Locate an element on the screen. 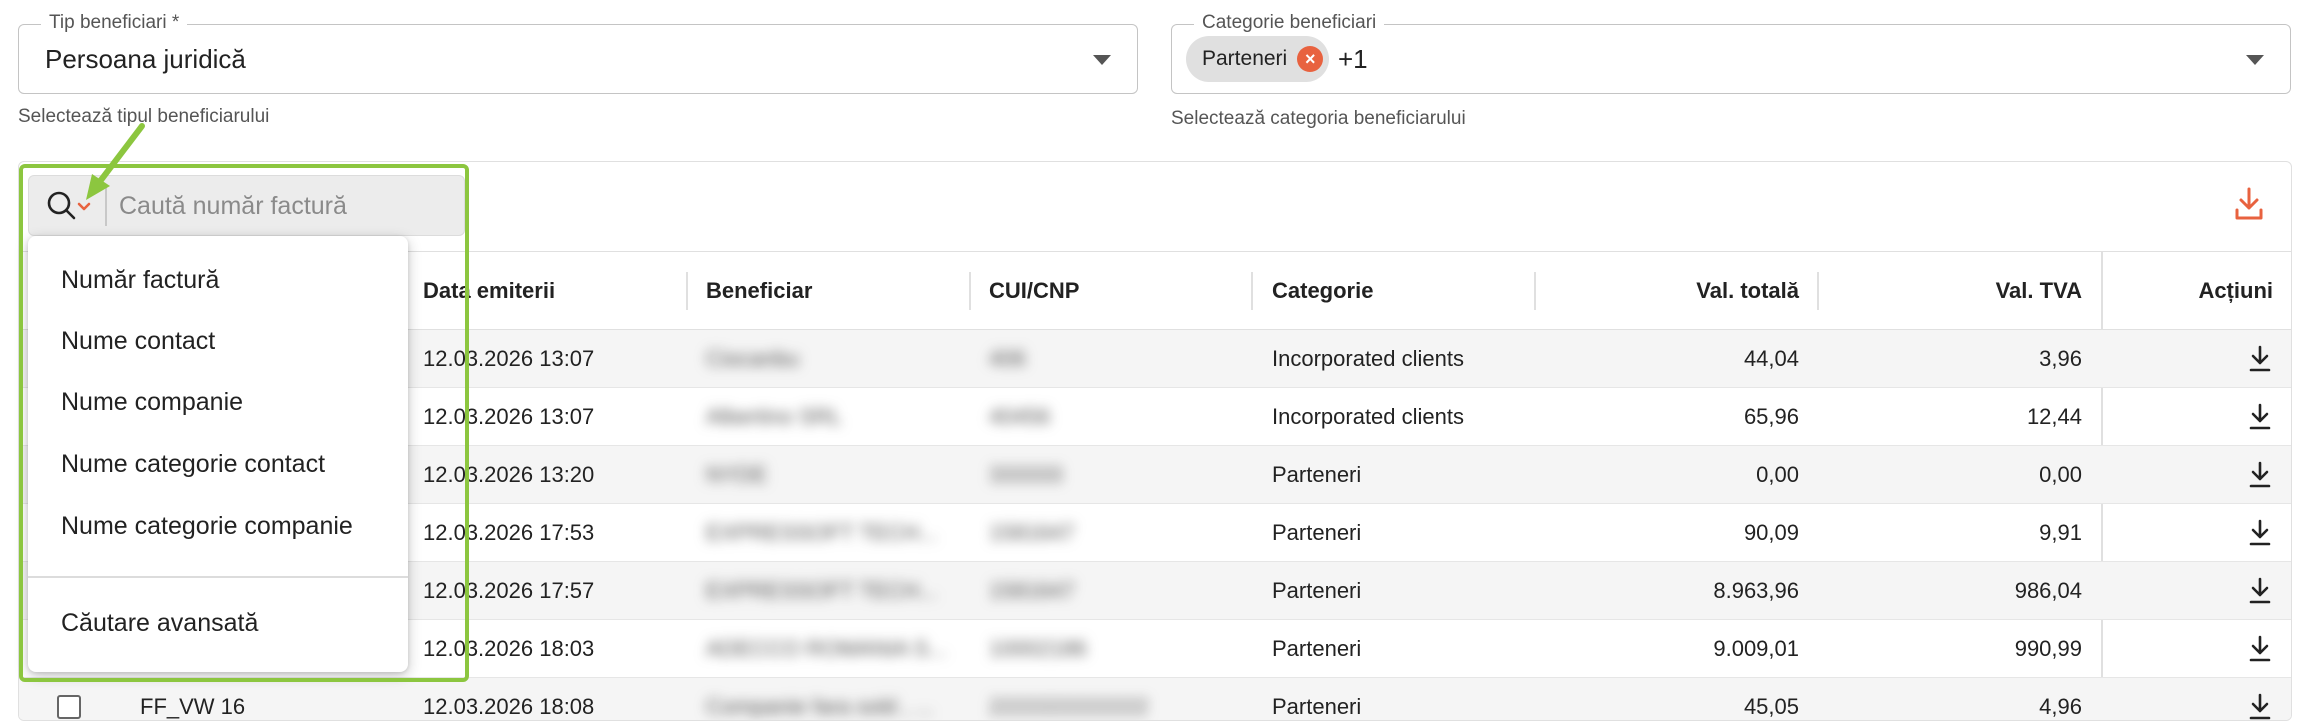 The height and width of the screenshot is (721, 2309). cell-cui-text: 333333 is located at coordinates (1026, 474).